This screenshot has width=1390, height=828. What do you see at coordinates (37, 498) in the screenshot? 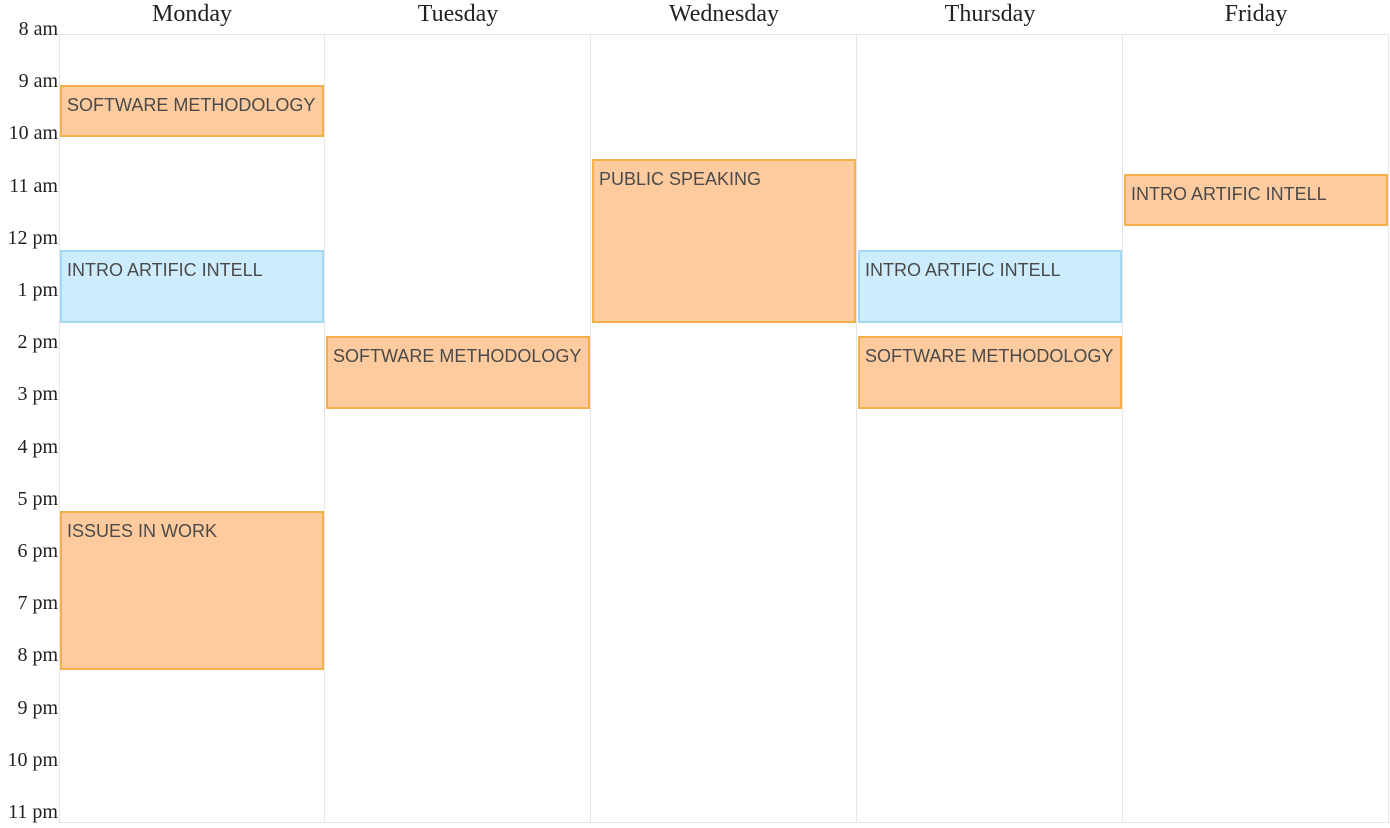
I see `time-label: 5 pm` at bounding box center [37, 498].